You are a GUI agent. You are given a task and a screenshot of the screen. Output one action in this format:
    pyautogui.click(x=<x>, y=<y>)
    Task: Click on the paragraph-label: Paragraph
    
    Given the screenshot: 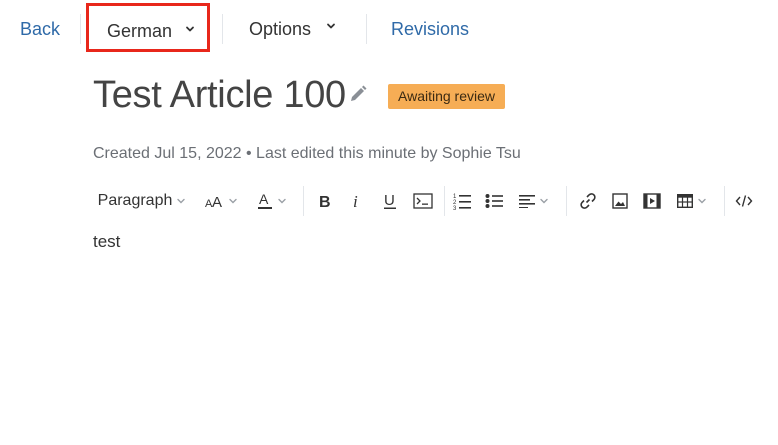 What is the action you would take?
    pyautogui.click(x=135, y=200)
    